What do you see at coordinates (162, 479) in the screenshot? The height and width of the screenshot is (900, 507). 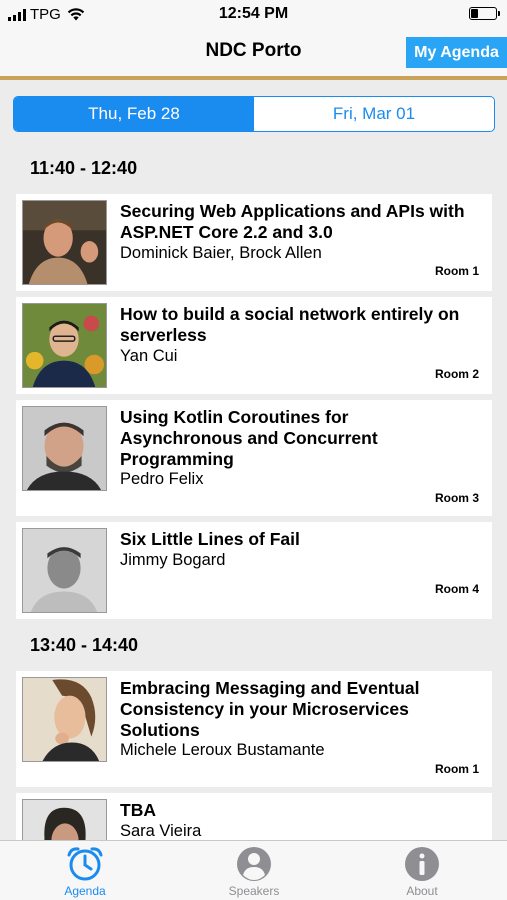 I see `session-speaker: Pedro Felix` at bounding box center [162, 479].